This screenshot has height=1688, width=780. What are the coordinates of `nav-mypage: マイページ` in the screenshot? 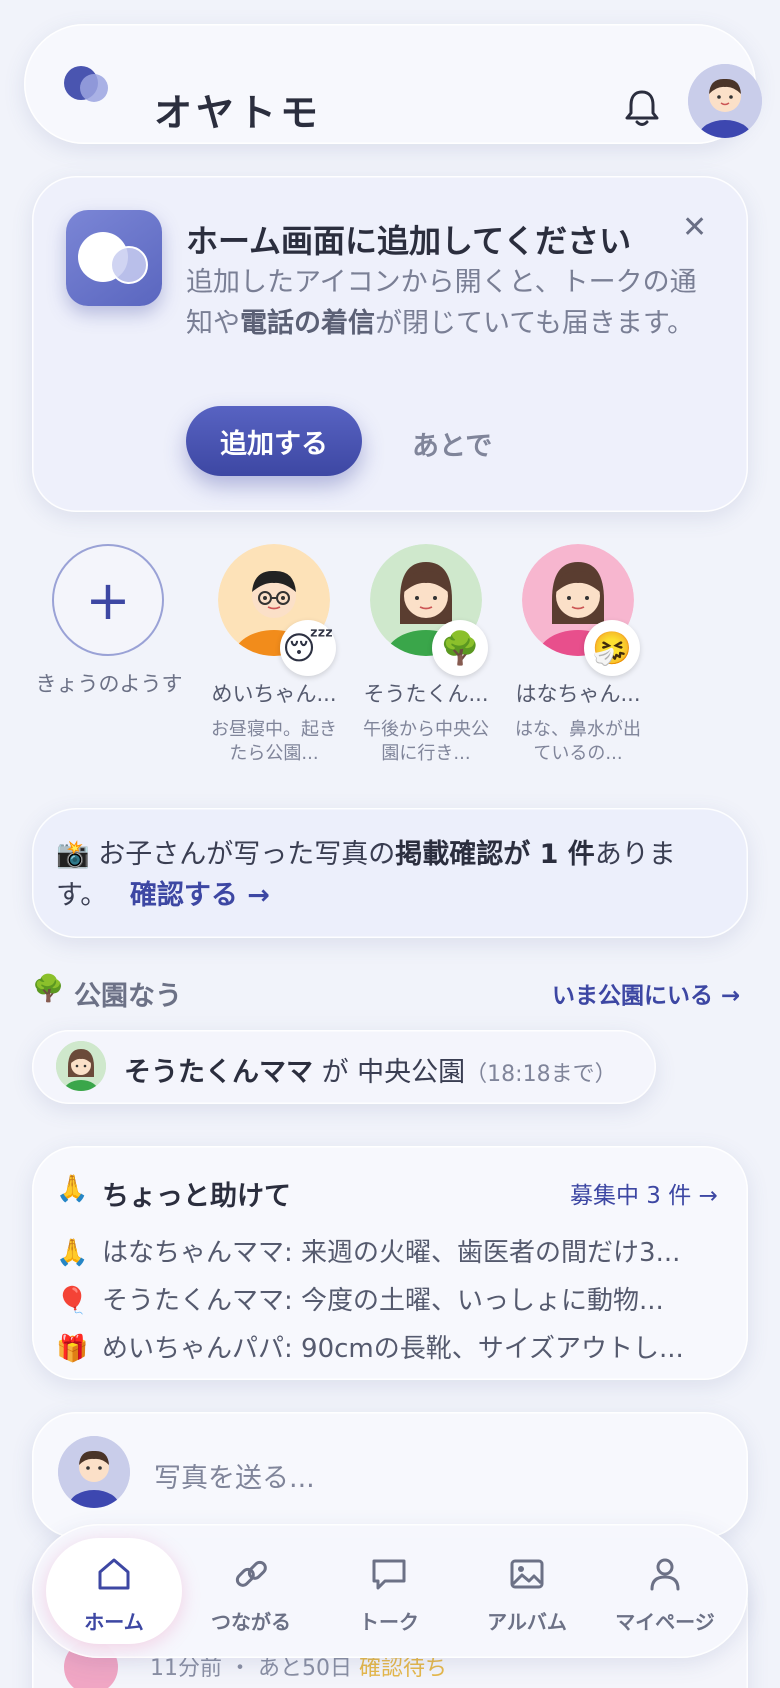 It's located at (665, 1591).